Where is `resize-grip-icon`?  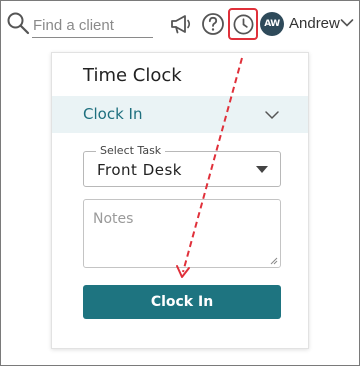 resize-grip-icon is located at coordinates (274, 261).